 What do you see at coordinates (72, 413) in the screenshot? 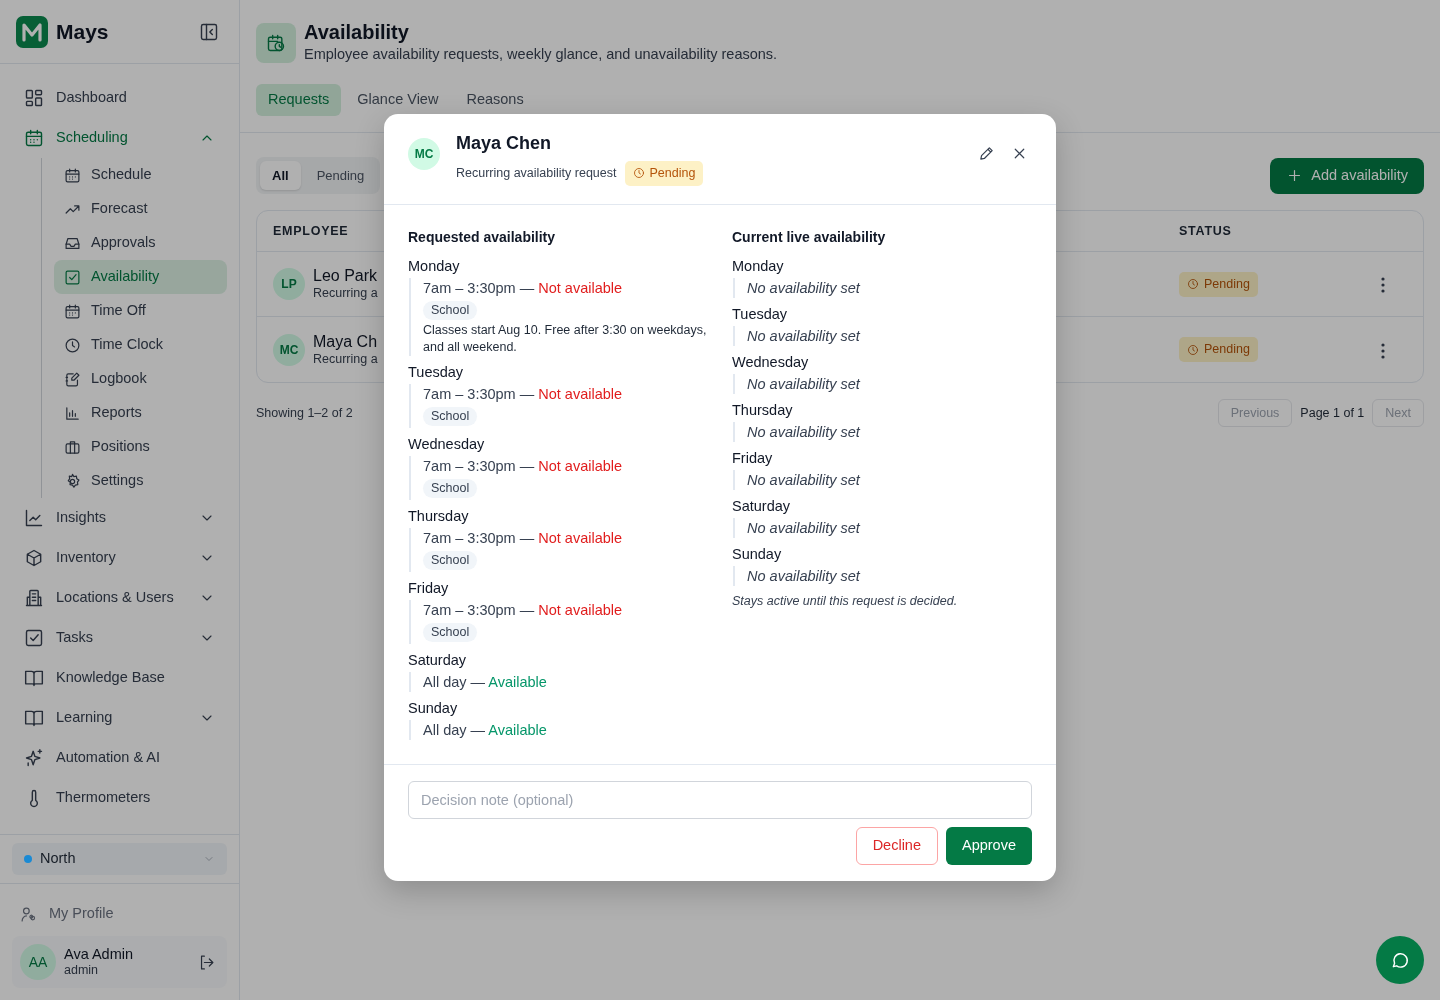
I see `bar-chart-icon` at bounding box center [72, 413].